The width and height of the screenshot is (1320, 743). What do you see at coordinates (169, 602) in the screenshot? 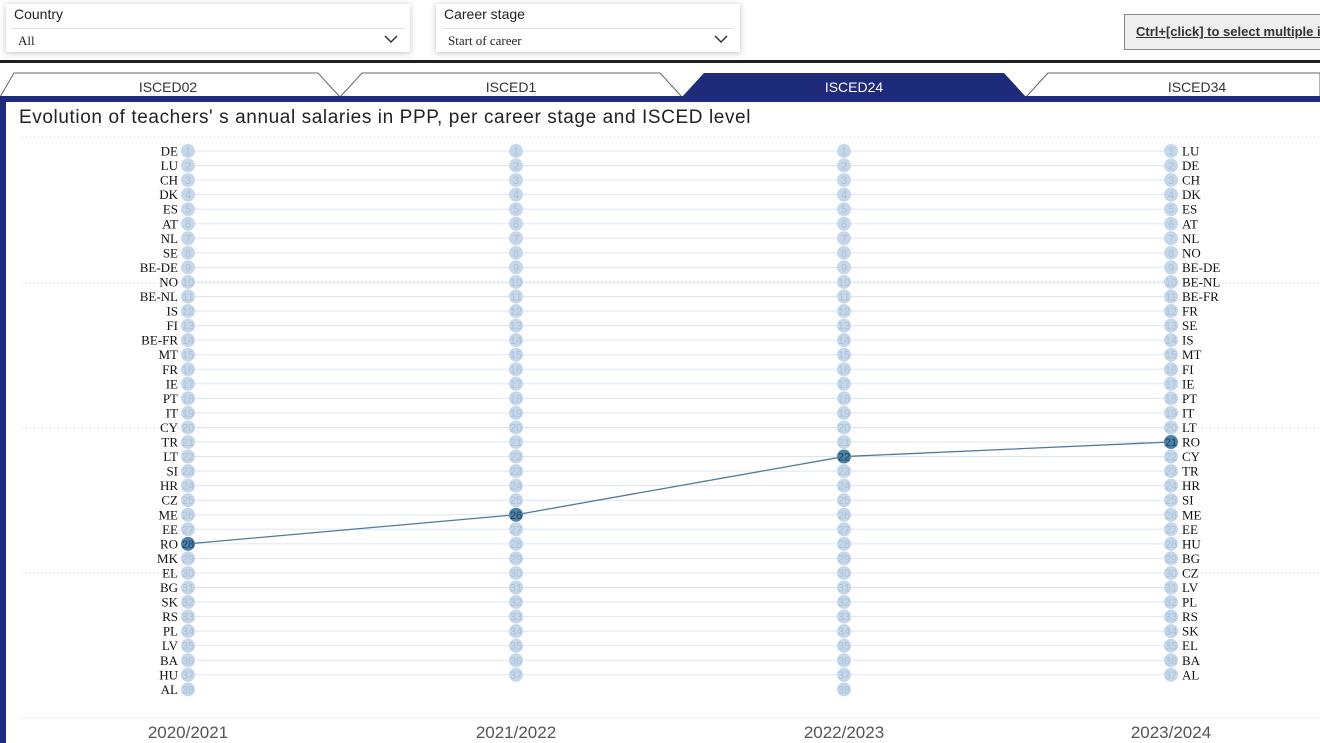
I see `country-label-left: SK` at bounding box center [169, 602].